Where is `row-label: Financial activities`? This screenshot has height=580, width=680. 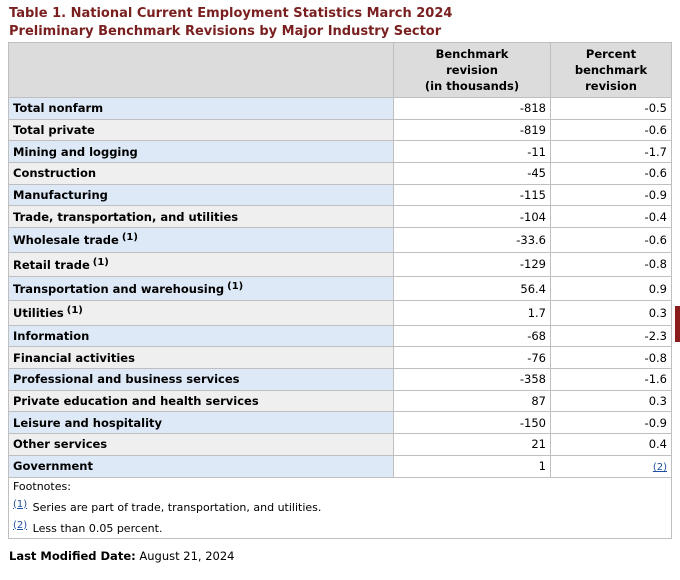
row-label: Financial activities is located at coordinates (201, 358).